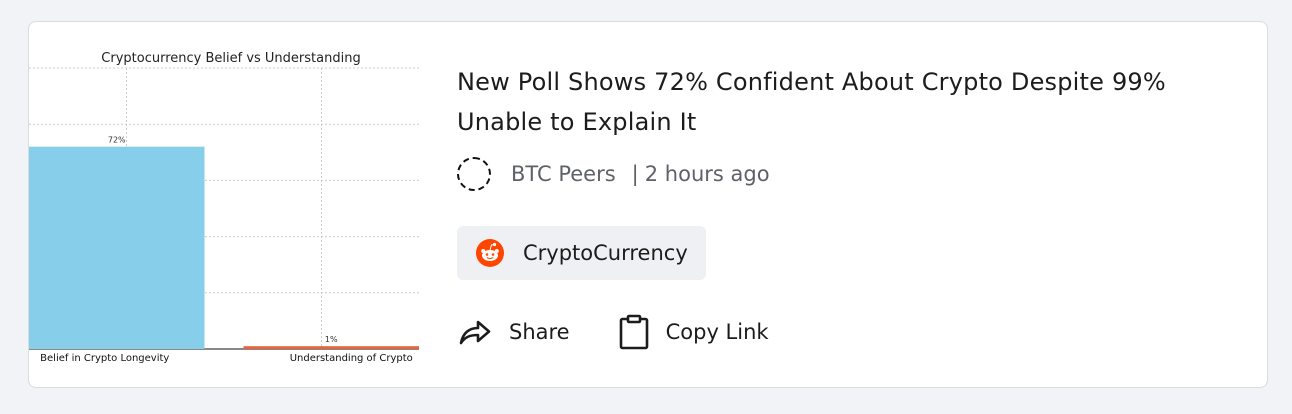  What do you see at coordinates (490, 253) in the screenshot?
I see `reddit-icon` at bounding box center [490, 253].